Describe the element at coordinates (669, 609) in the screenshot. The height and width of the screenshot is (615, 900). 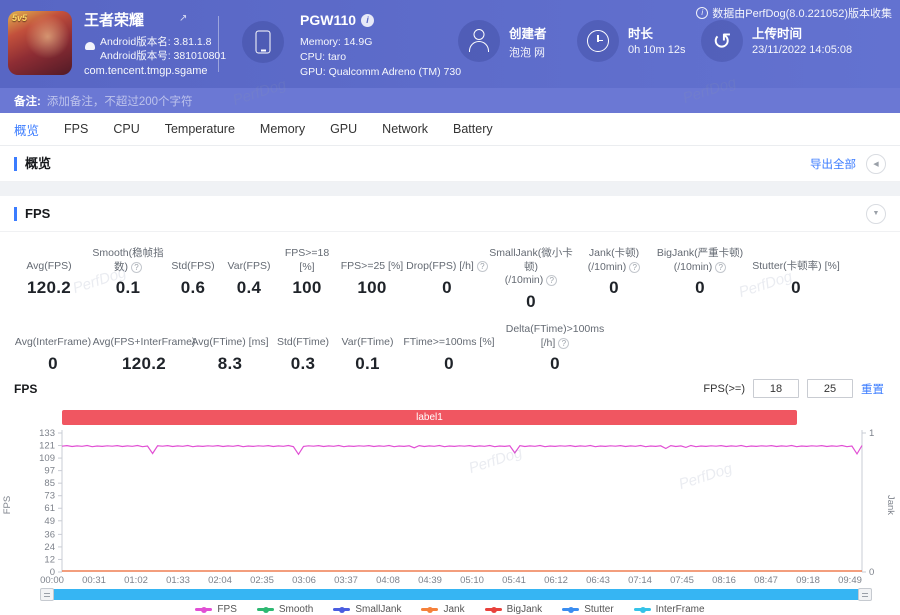
I see `legend-item-interframe: InterFrame` at that location.